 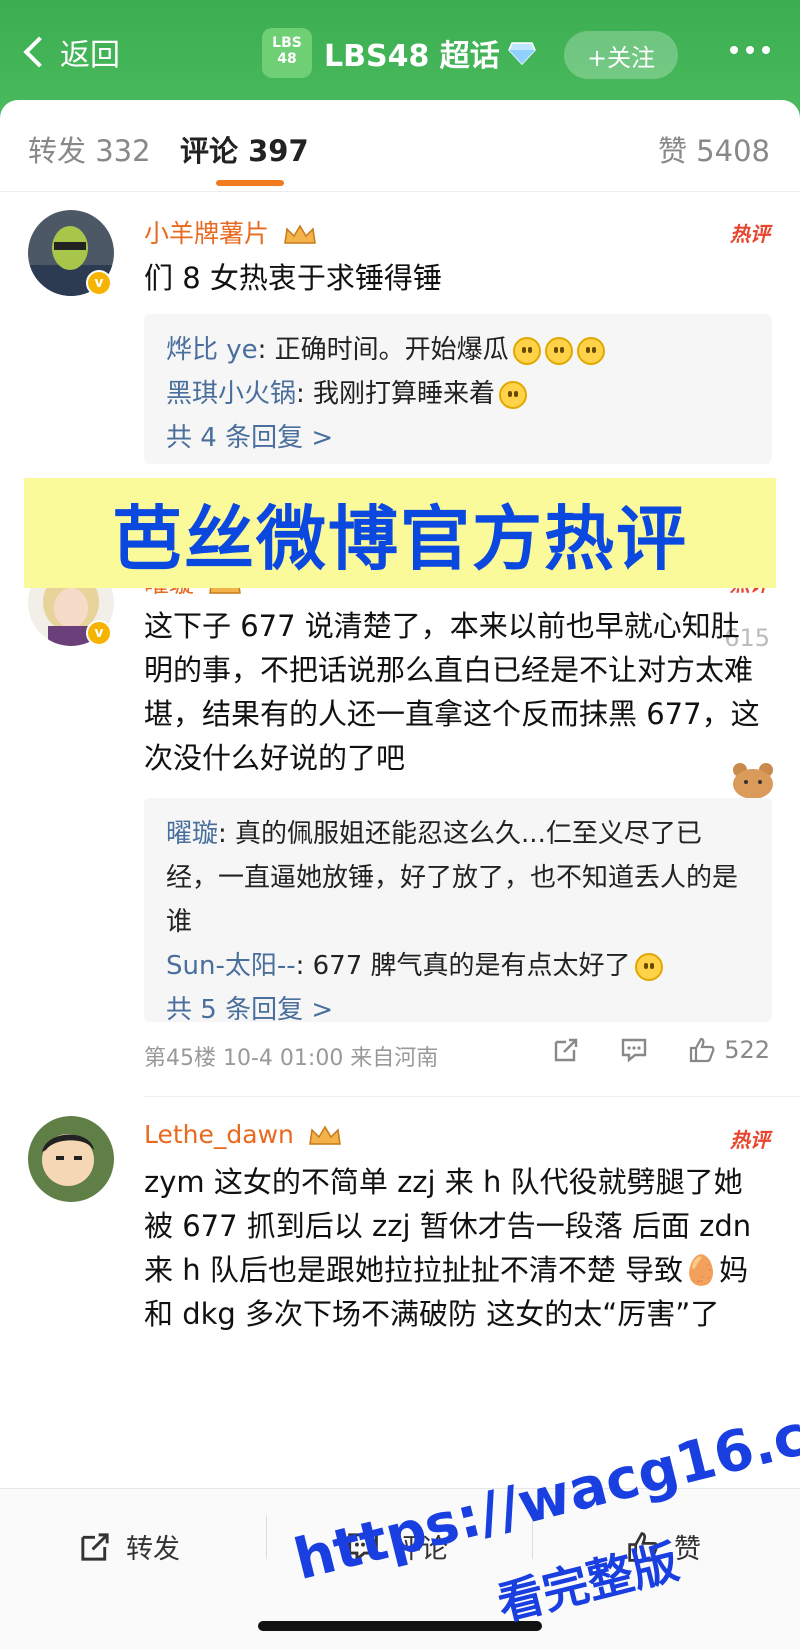 I want to click on username: Lethe_dawn, so click(x=243, y=1134).